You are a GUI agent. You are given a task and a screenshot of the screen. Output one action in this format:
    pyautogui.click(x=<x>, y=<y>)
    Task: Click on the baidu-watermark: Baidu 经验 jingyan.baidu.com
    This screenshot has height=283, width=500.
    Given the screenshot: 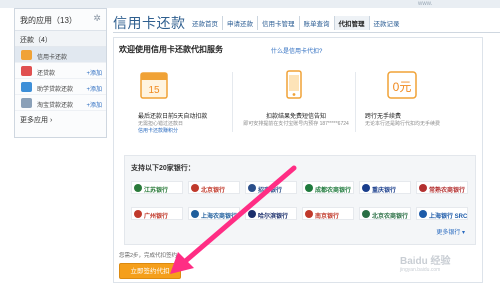 What is the action you would take?
    pyautogui.click(x=425, y=262)
    